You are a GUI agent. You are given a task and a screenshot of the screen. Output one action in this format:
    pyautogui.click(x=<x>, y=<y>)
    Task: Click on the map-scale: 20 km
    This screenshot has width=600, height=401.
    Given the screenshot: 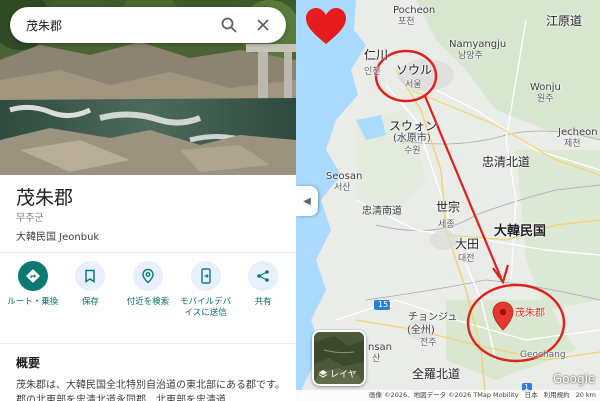 What is the action you would take?
    pyautogui.click(x=586, y=395)
    